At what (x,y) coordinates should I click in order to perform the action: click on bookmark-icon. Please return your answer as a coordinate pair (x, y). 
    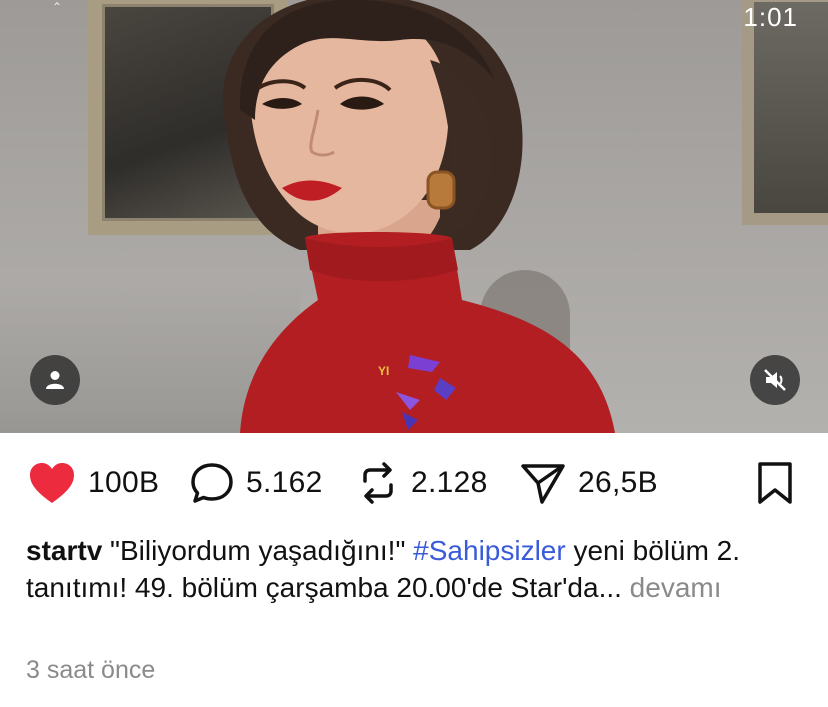
    Looking at the image, I should click on (775, 483).